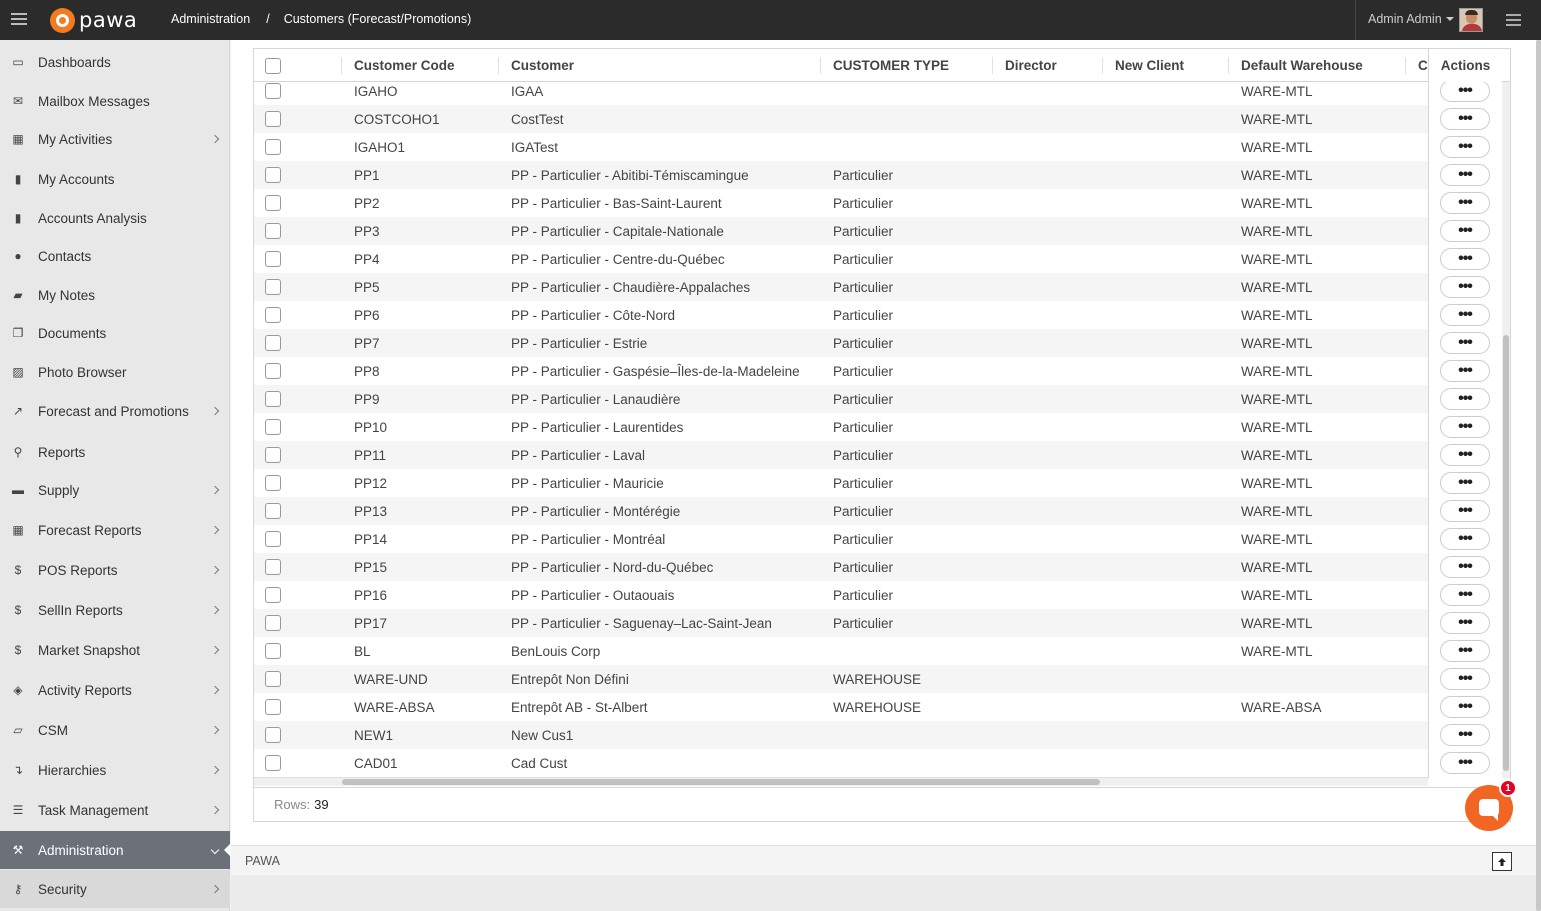  I want to click on sidebar-item-supply: ▬ Supply, so click(115, 490).